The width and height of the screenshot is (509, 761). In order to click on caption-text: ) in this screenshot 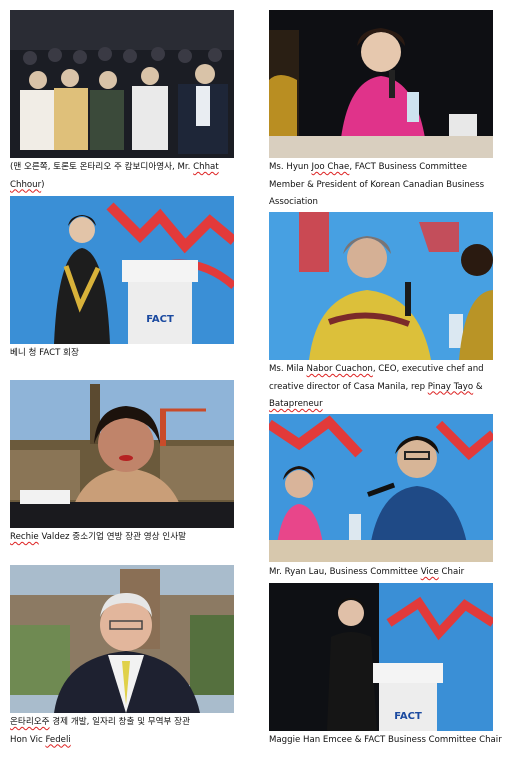, I will do `click(43, 184)`.